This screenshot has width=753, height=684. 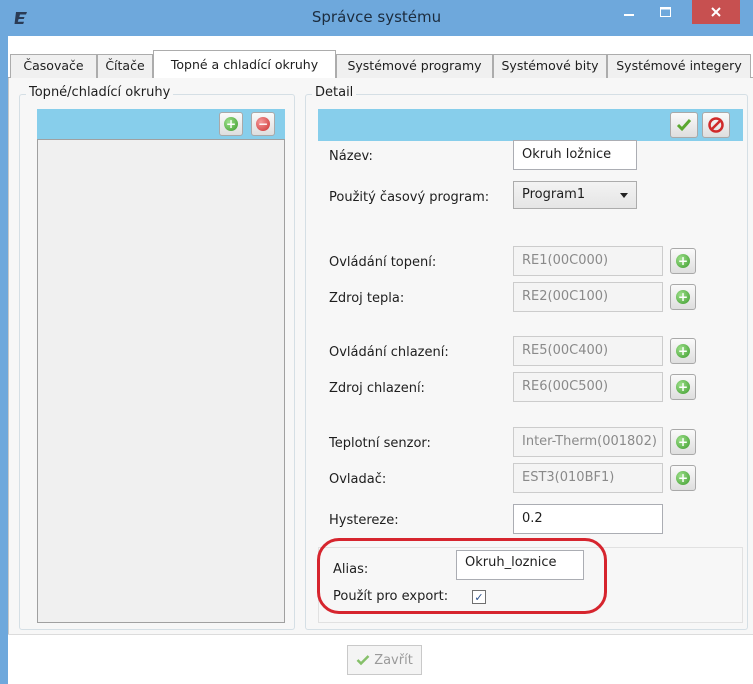 I want to click on remove-circuit-button: −, so click(x=263, y=124).